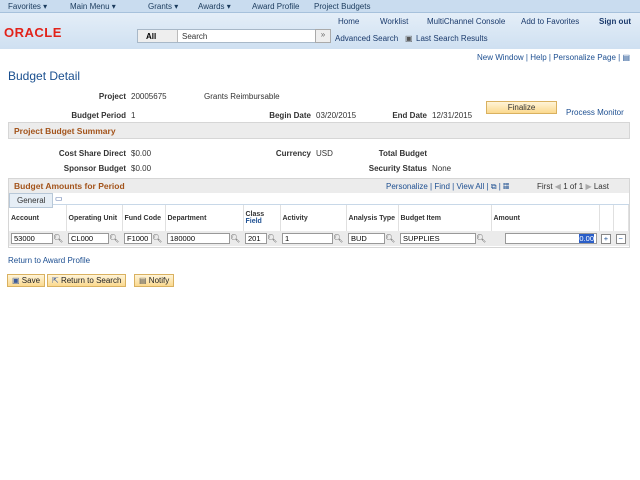  Describe the element at coordinates (538, 57) in the screenshot. I see `help-link: Help` at that location.